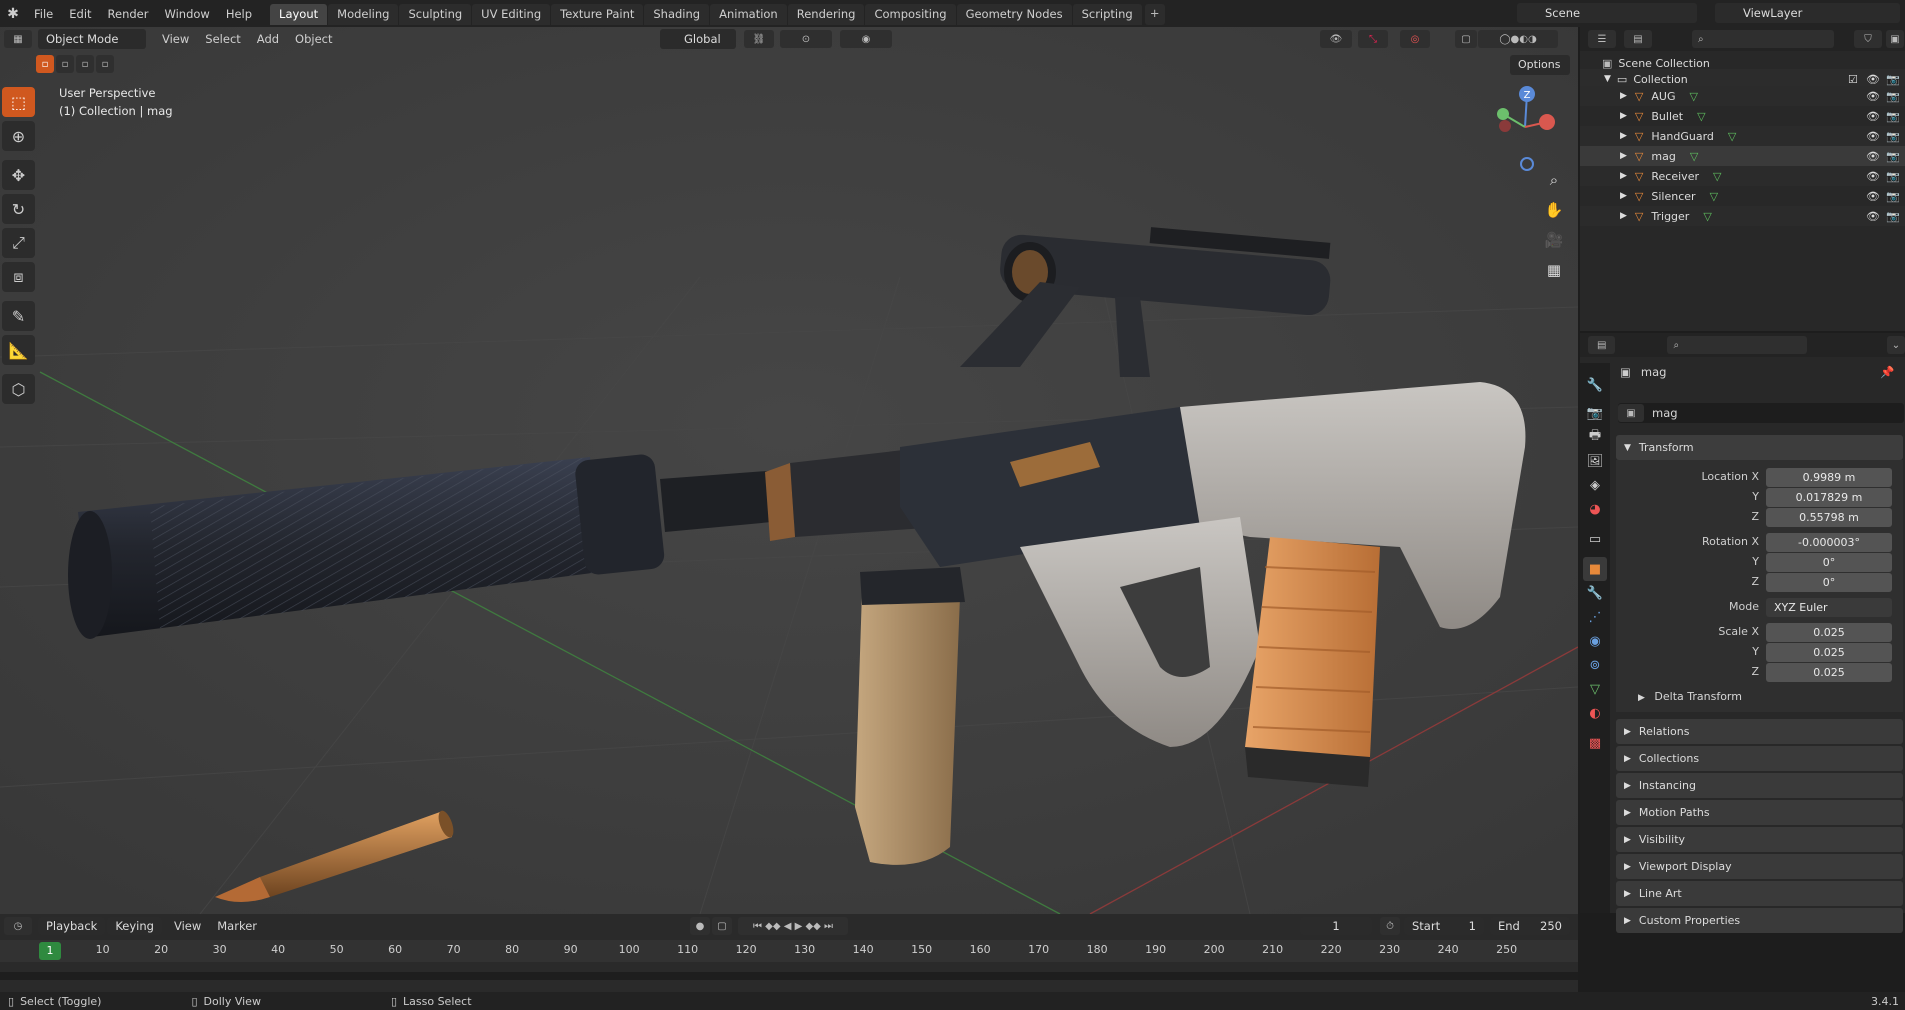 The height and width of the screenshot is (1010, 1905). I want to click on panel-header: ▶ Visibility, so click(1759, 839).